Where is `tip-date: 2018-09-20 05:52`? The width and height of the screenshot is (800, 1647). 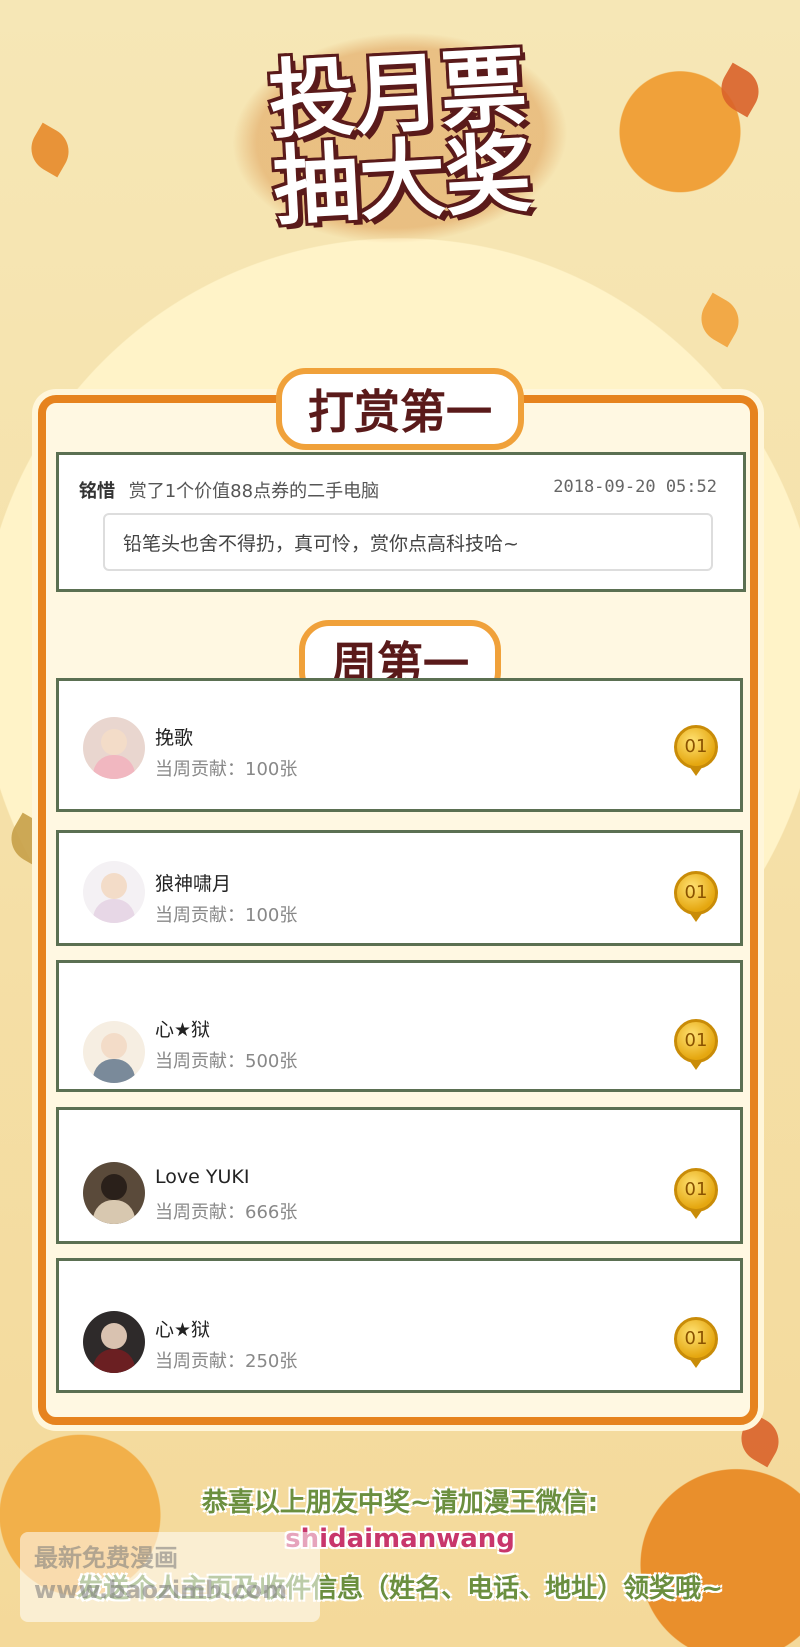
tip-date: 2018-09-20 05:52 is located at coordinates (635, 487).